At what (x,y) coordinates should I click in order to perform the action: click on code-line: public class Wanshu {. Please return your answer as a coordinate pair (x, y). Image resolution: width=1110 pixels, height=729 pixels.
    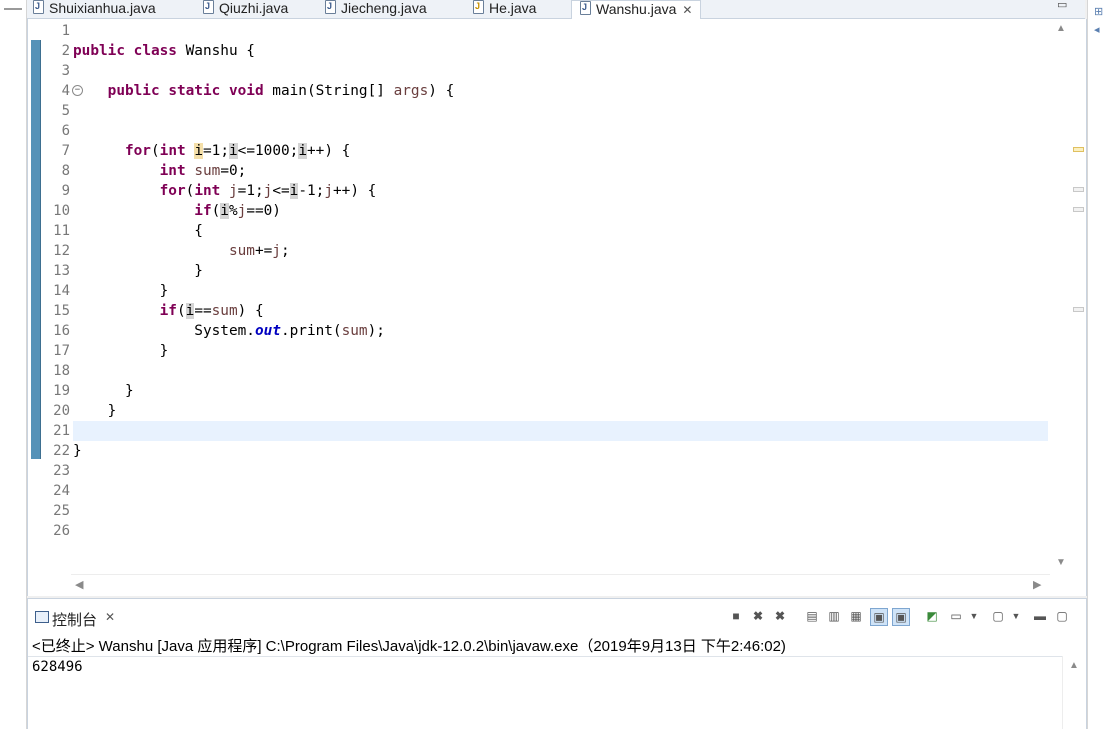
    Looking at the image, I should click on (560, 51).